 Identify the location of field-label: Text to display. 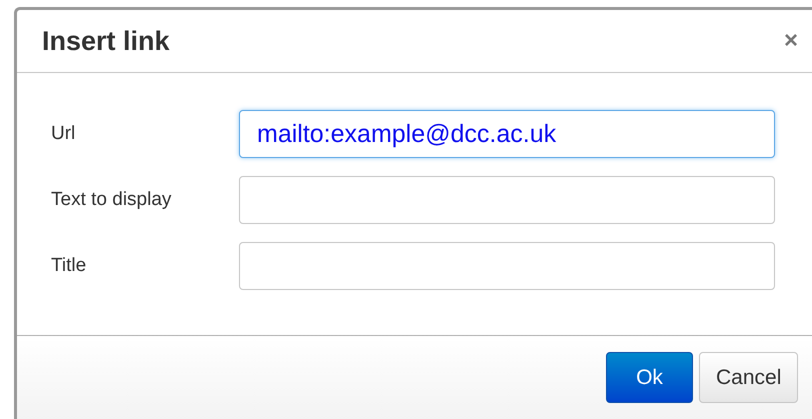
(111, 200).